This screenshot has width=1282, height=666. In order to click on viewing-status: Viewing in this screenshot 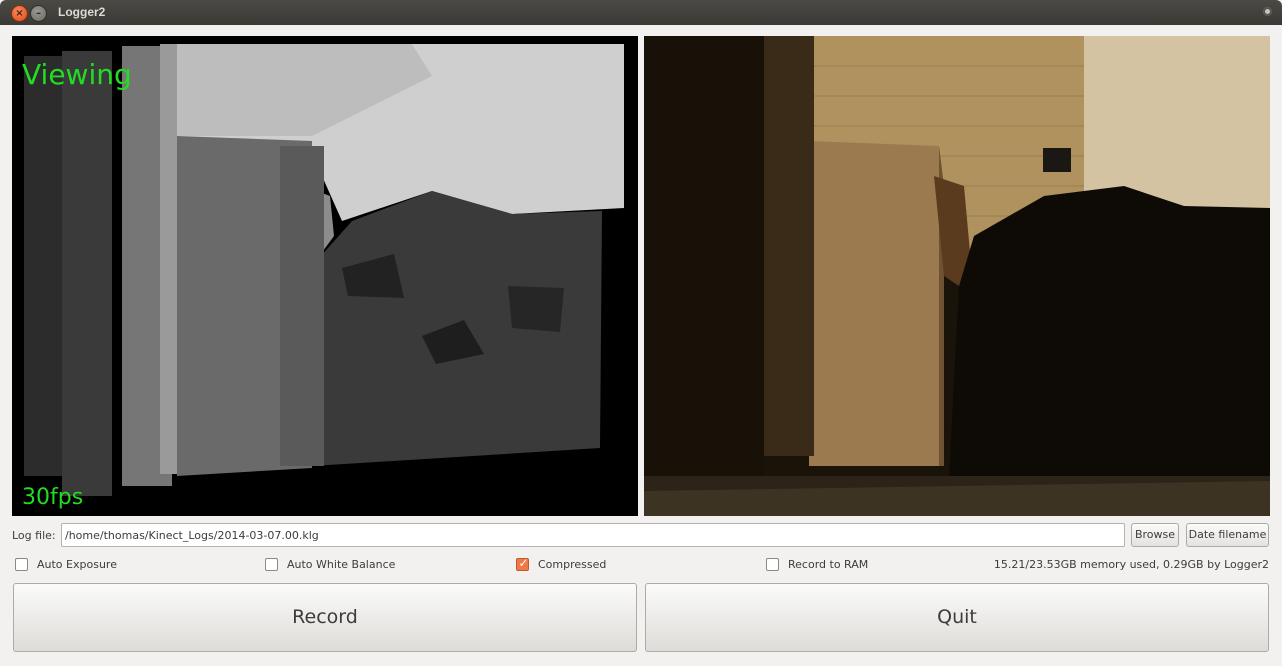, I will do `click(77, 74)`.